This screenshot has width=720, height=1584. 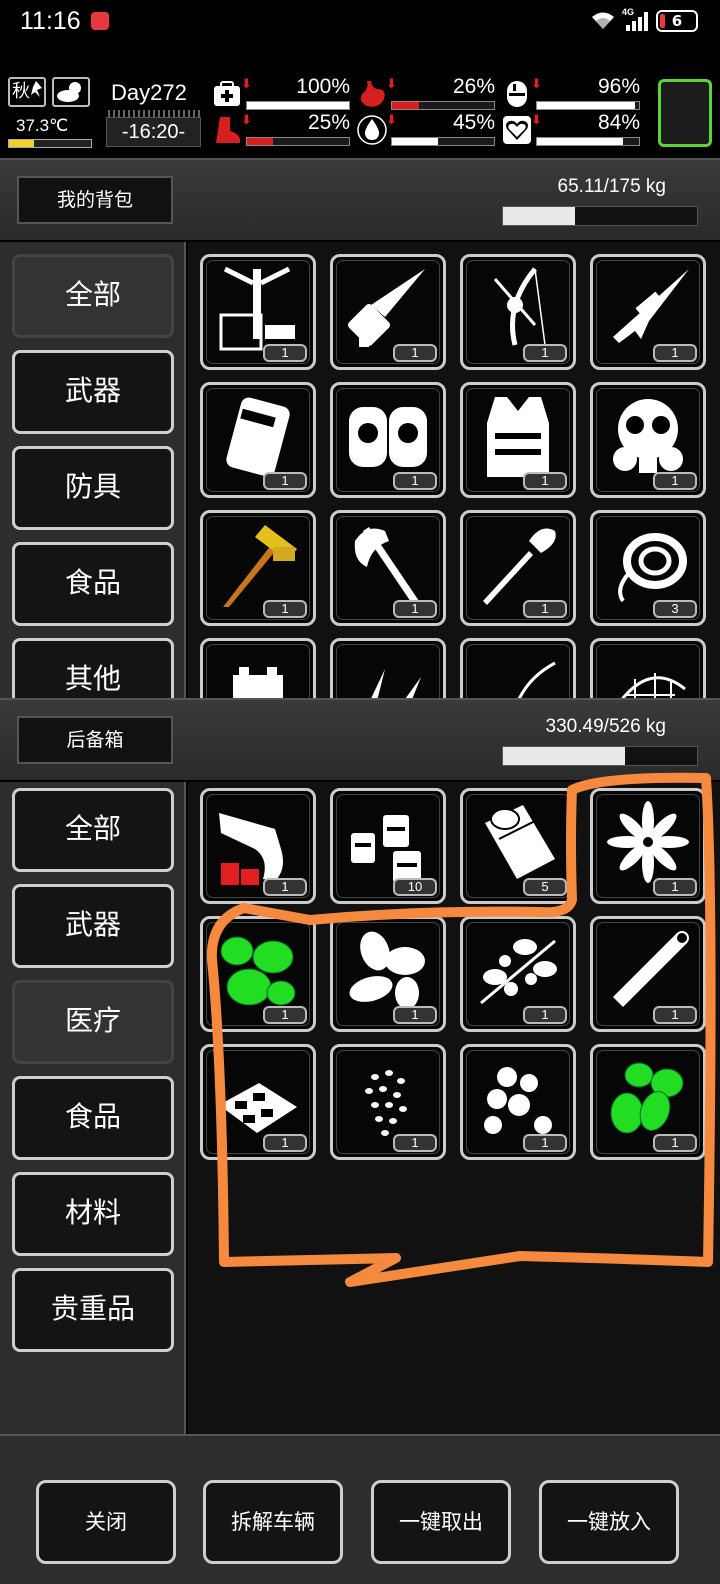 I want to click on trunk-category-sidebar: 全部 武器 医疗 食品 材料 贵重品, so click(x=93, y=1108).